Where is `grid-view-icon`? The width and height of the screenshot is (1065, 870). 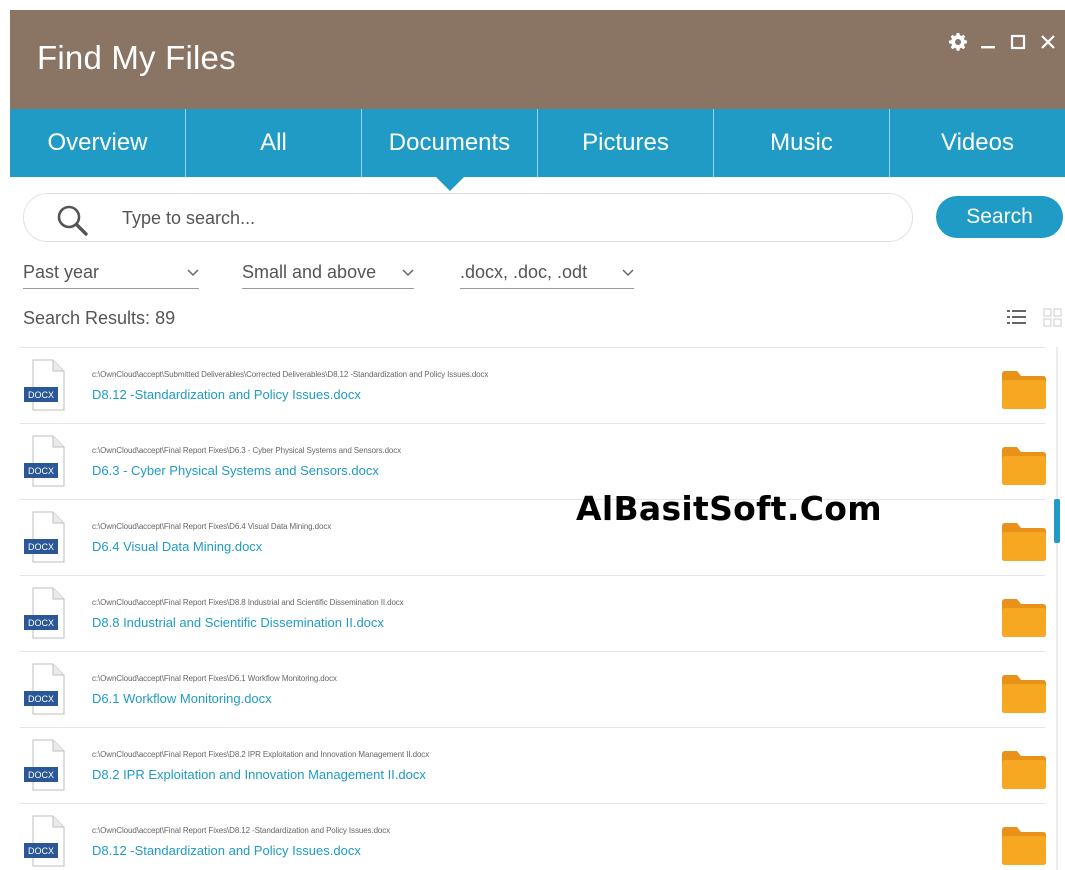 grid-view-icon is located at coordinates (1053, 320).